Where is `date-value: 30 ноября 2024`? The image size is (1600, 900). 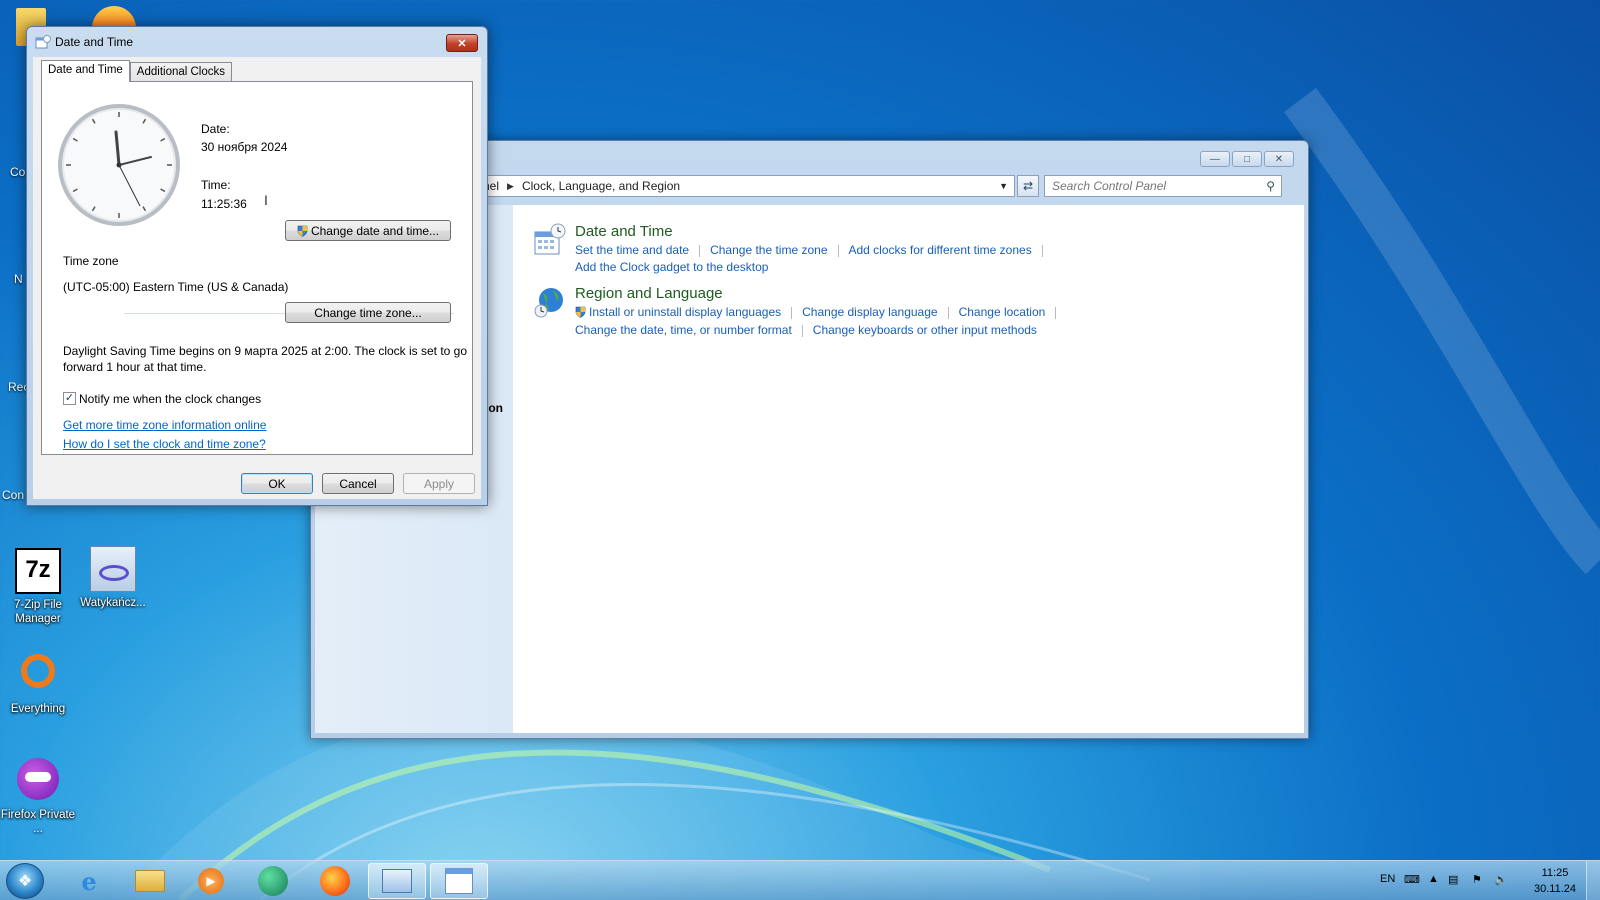 date-value: 30 ноября 2024 is located at coordinates (244, 147).